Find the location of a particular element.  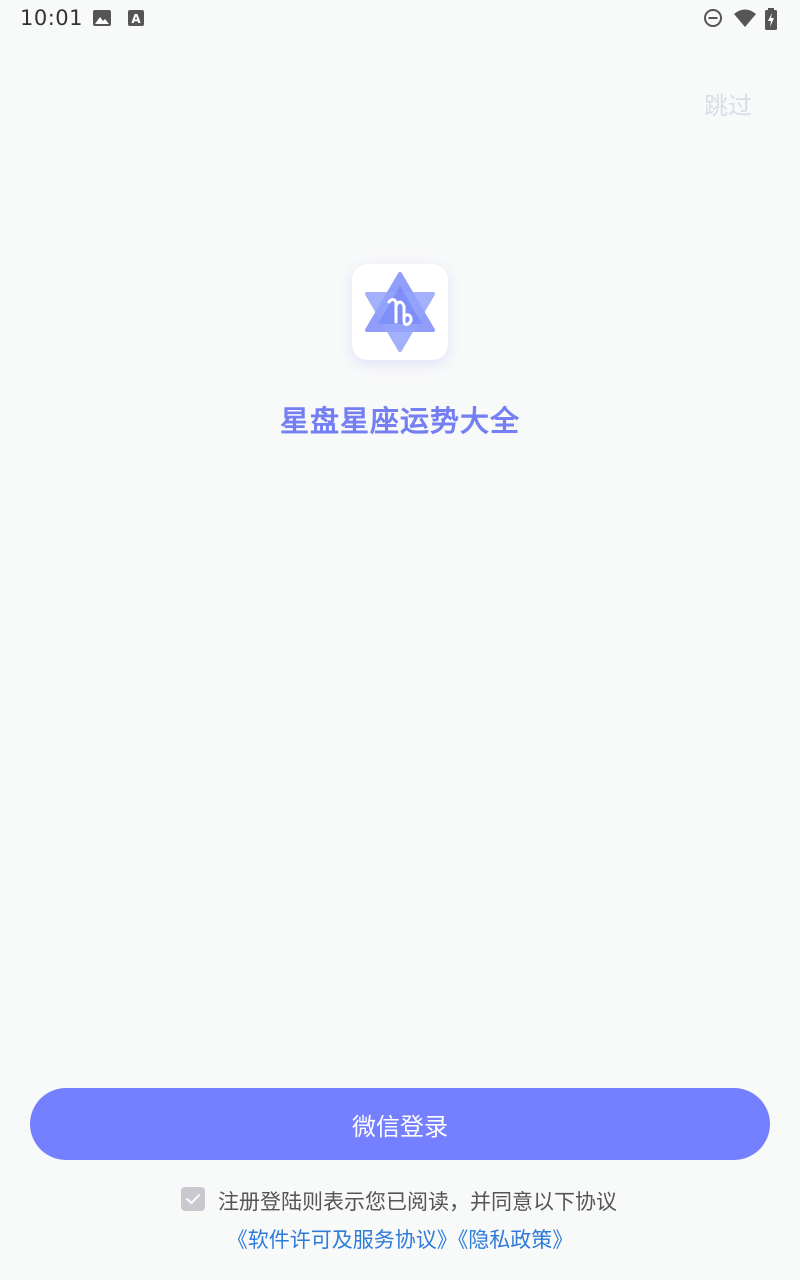

wechat-login-button: 微信登录 is located at coordinates (400, 1124).